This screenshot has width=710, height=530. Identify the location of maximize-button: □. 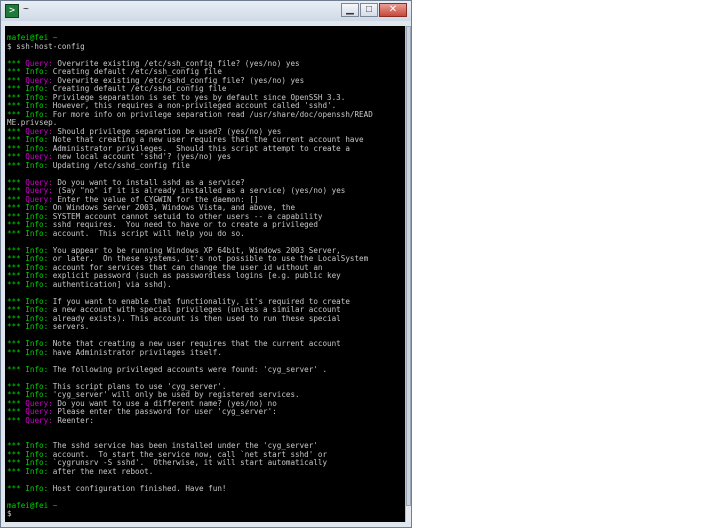
(369, 10).